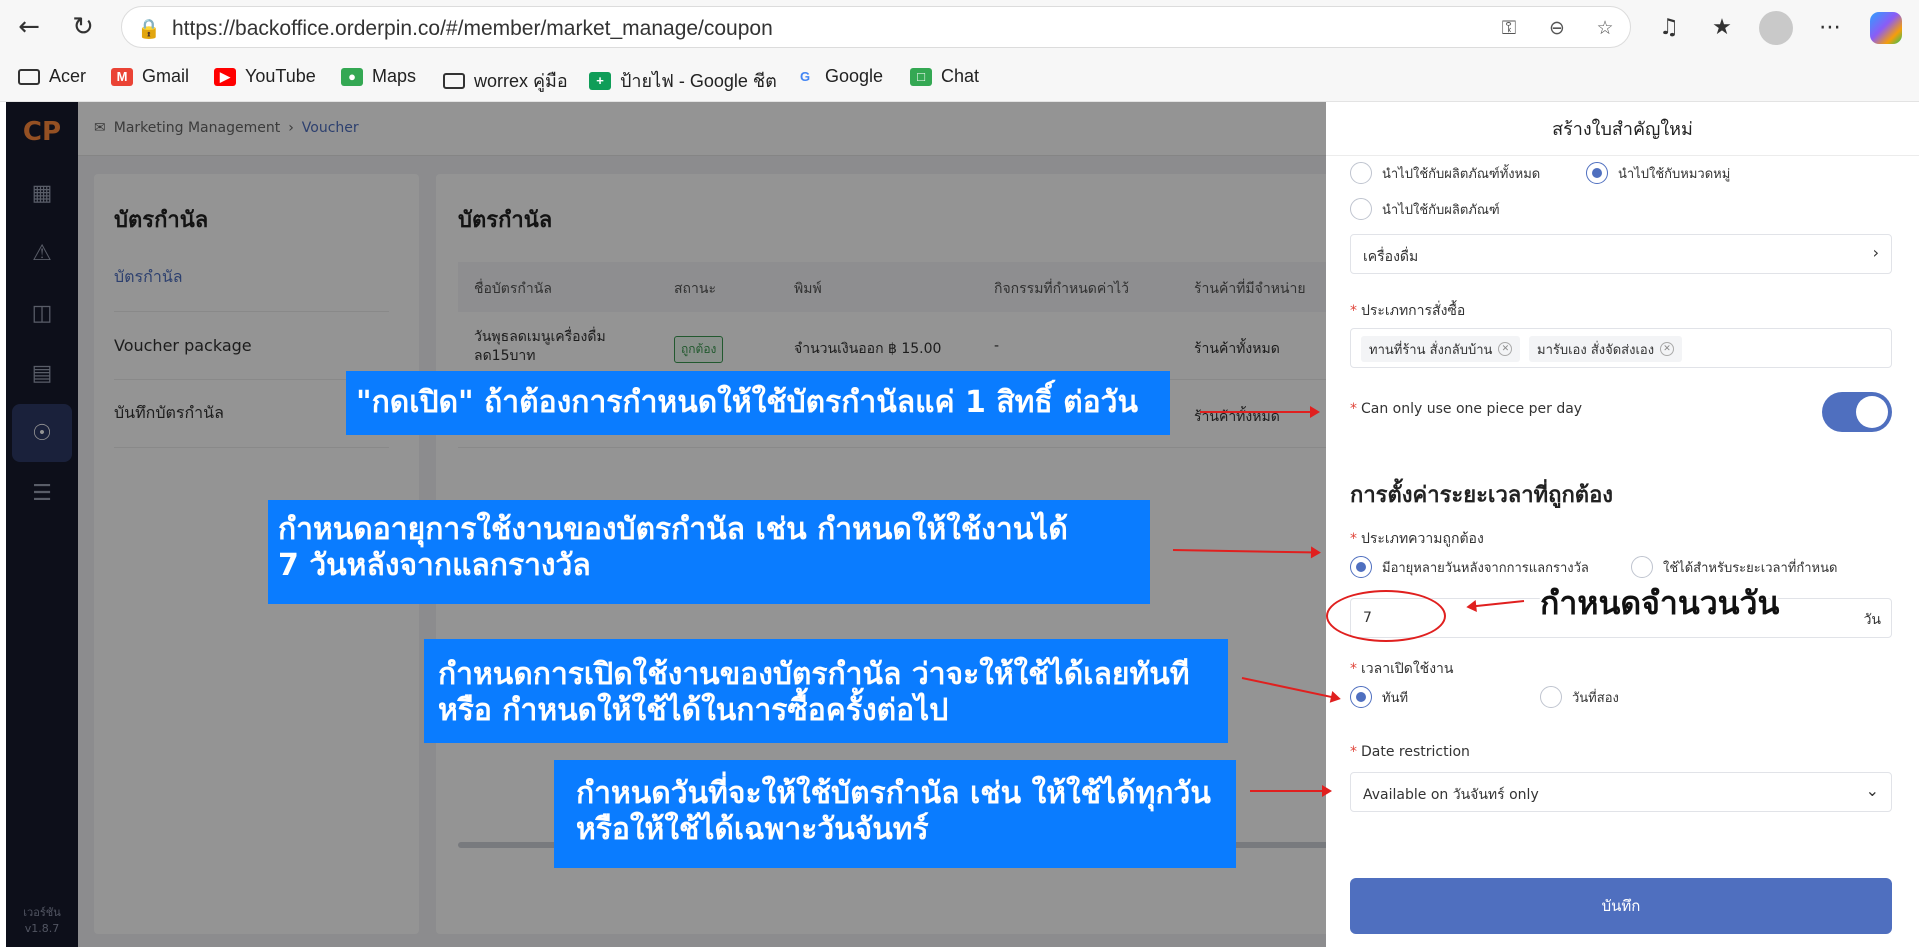 This screenshot has height=947, width=1919. What do you see at coordinates (505, 80) in the screenshot?
I see `bookmark-worrex: worrex คู่มือ` at bounding box center [505, 80].